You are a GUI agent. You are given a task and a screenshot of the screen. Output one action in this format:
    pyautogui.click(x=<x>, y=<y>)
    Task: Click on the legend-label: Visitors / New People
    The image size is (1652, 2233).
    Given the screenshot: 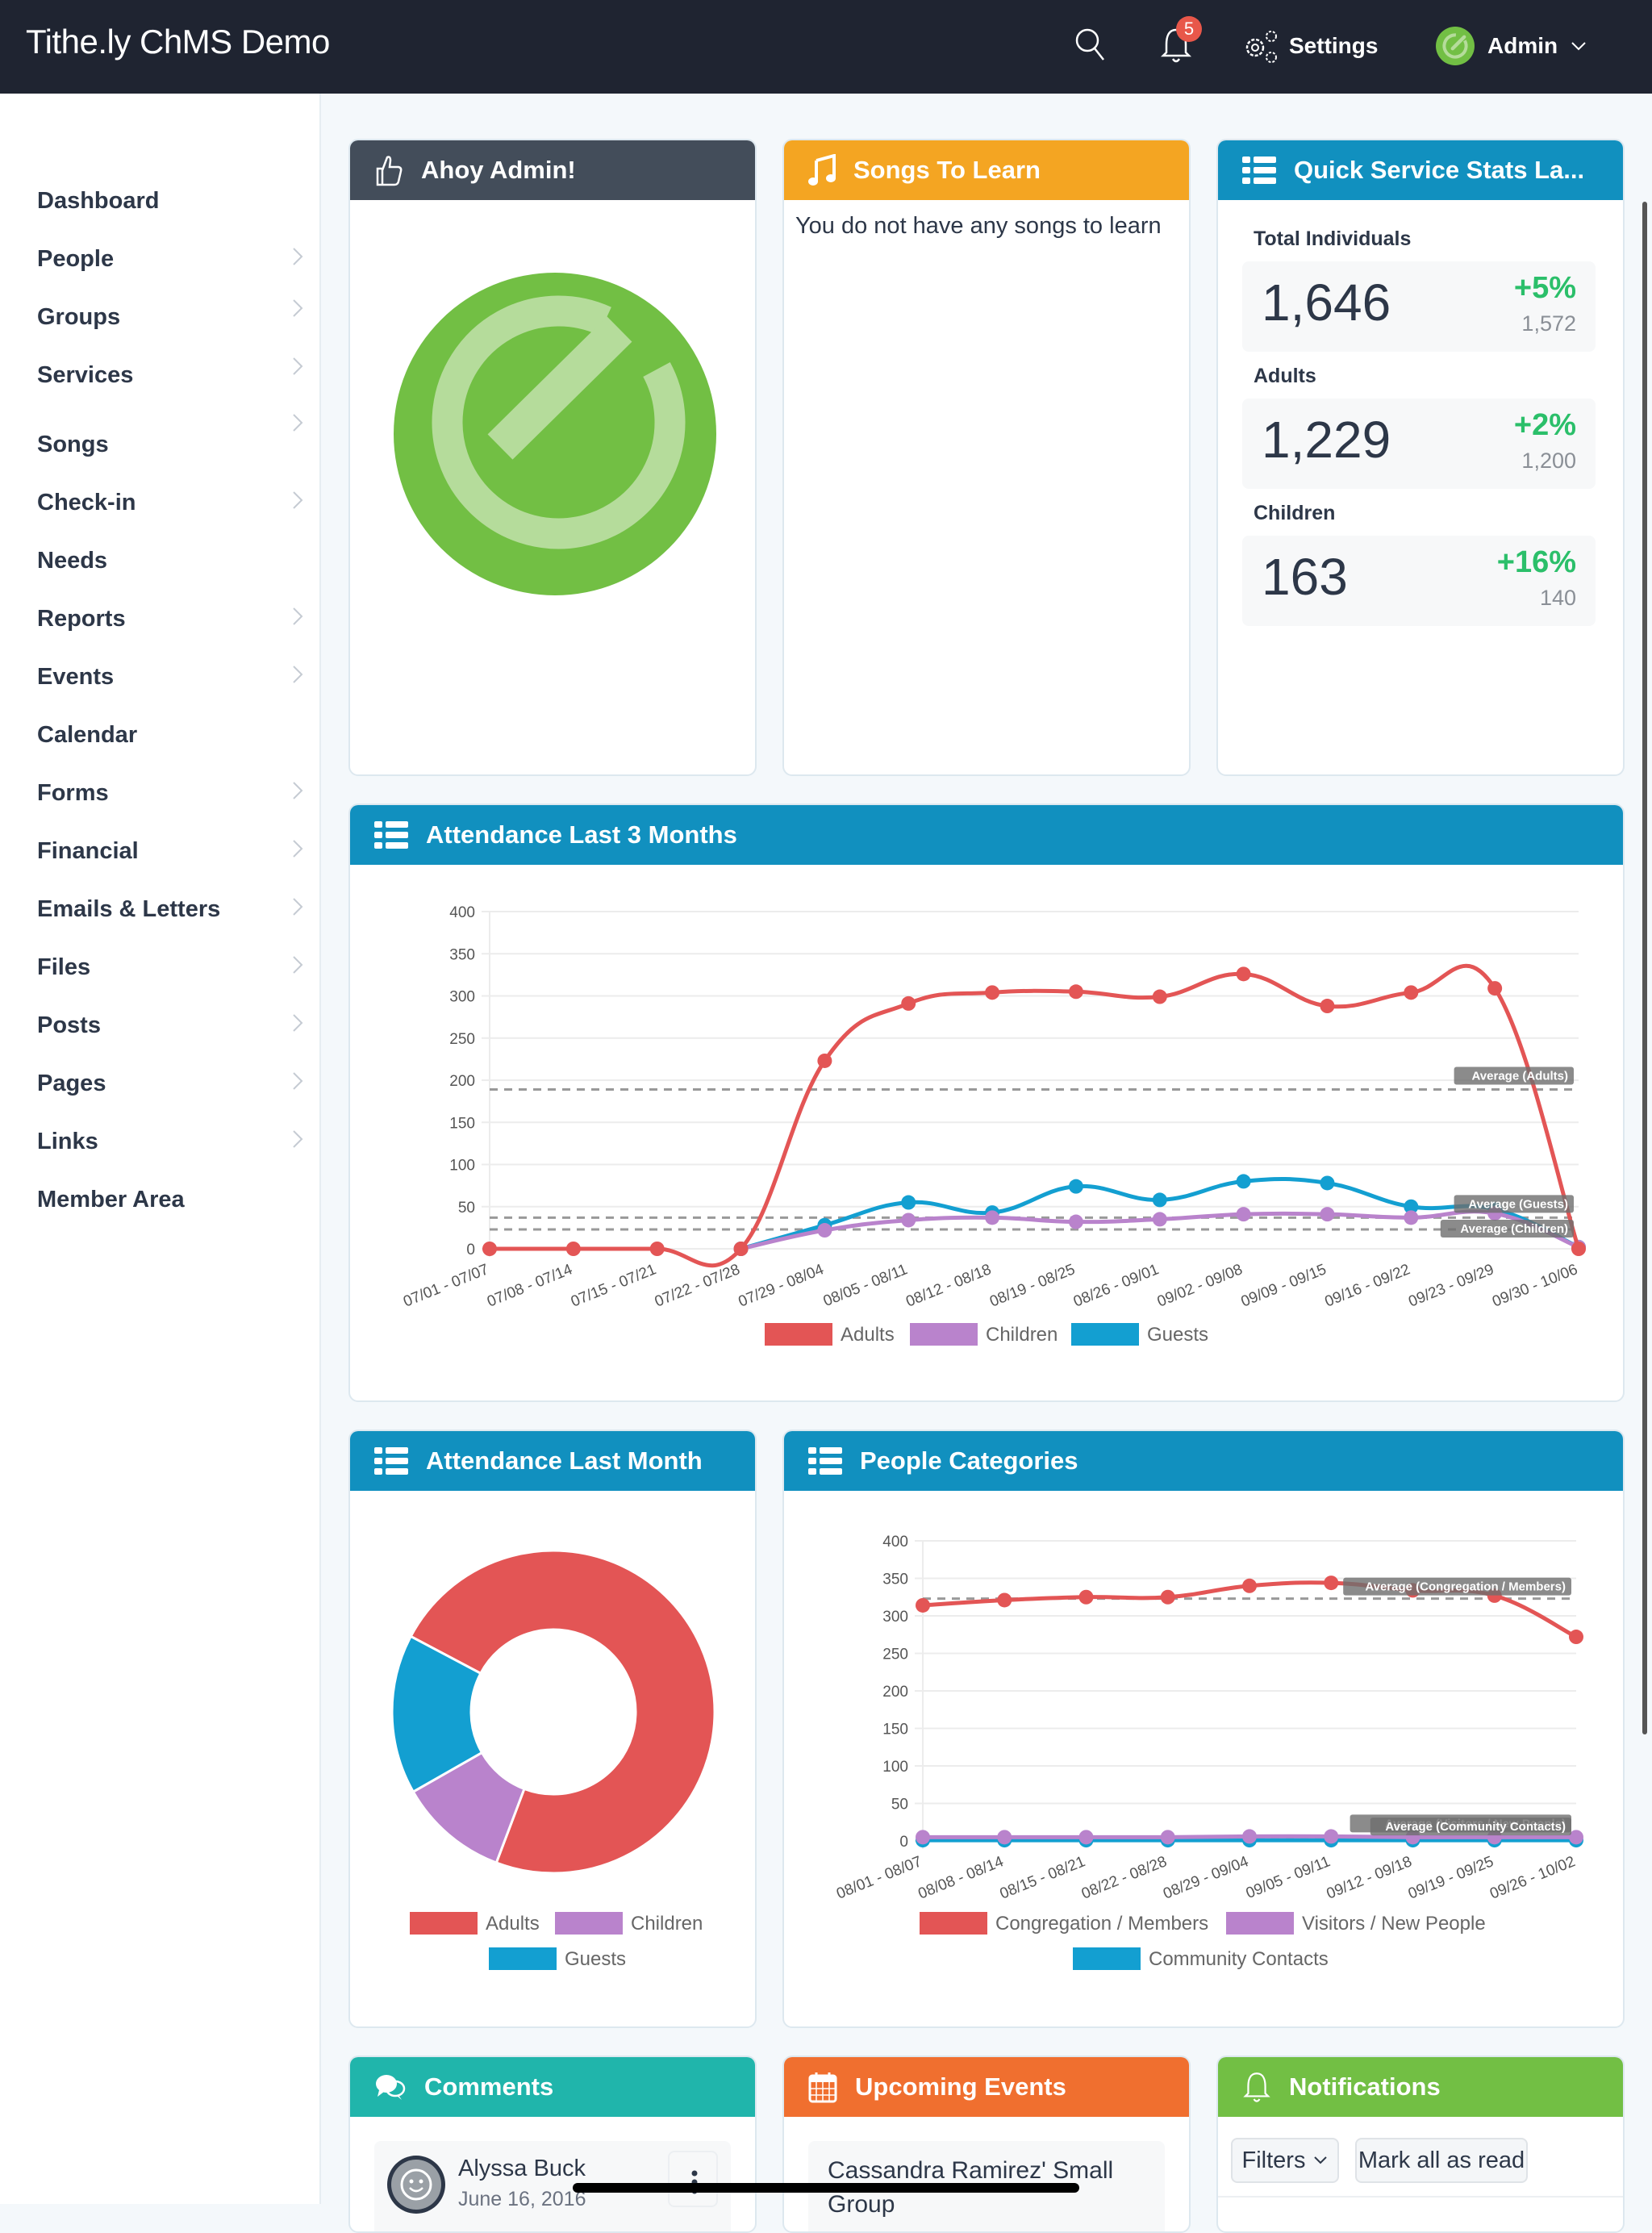 What is the action you would take?
    pyautogui.click(x=1394, y=1924)
    